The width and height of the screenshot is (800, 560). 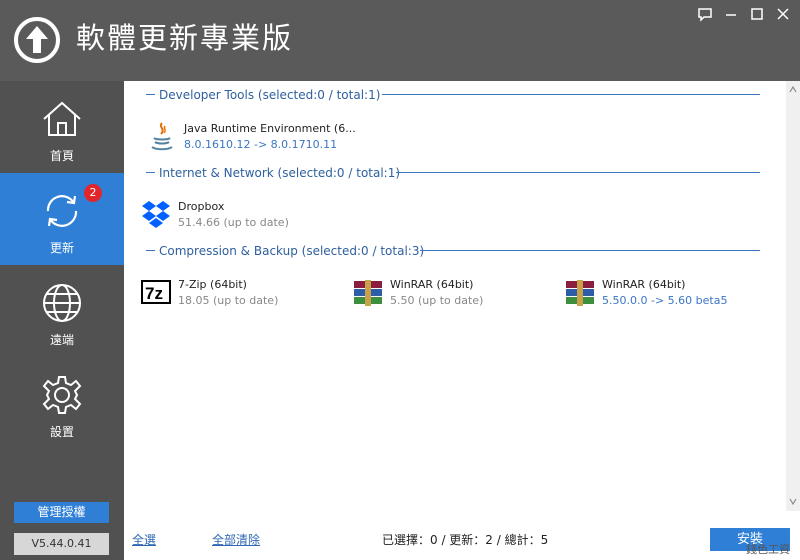 What do you see at coordinates (261, 144) in the screenshot?
I see `app-version: 8.0.1610.12 -> 8.0.1710.11` at bounding box center [261, 144].